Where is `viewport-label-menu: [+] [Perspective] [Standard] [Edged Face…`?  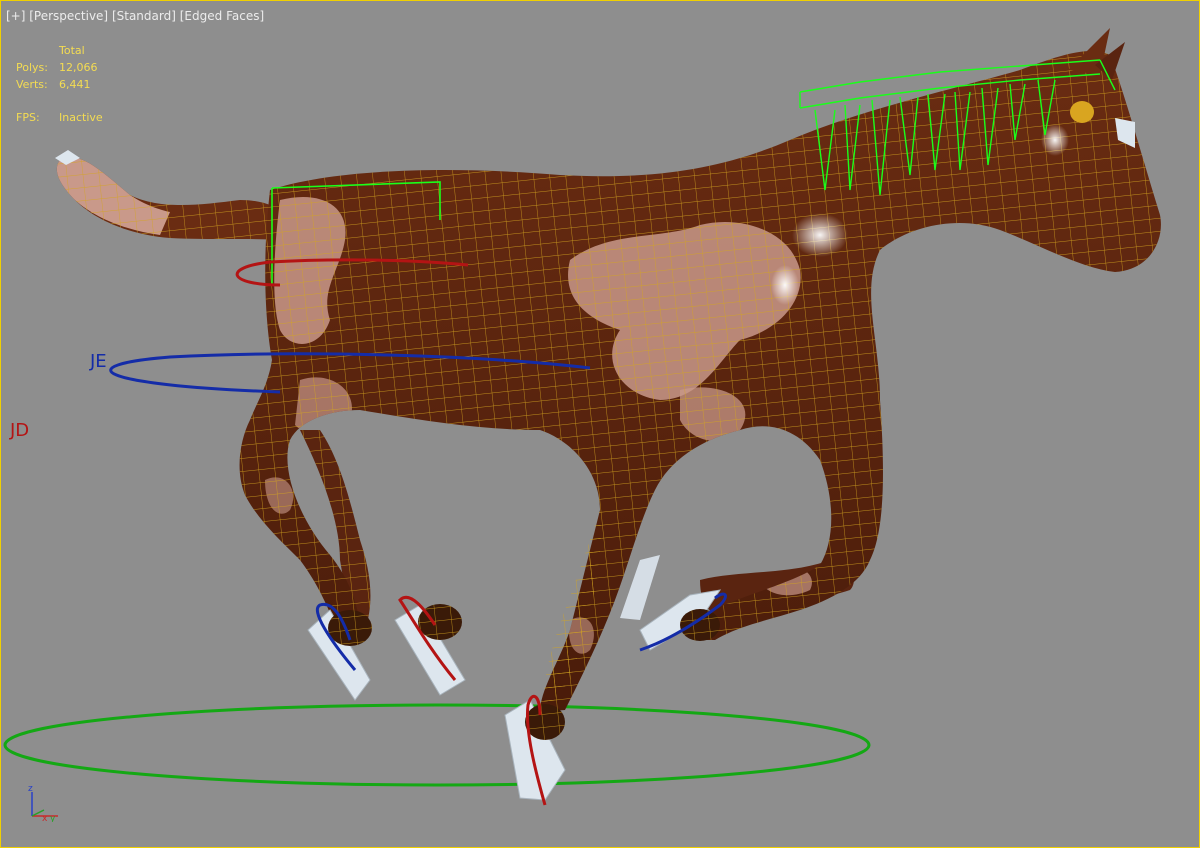
viewport-label-menu: [+] [Perspective] [Standard] [Edged Face… is located at coordinates (135, 16).